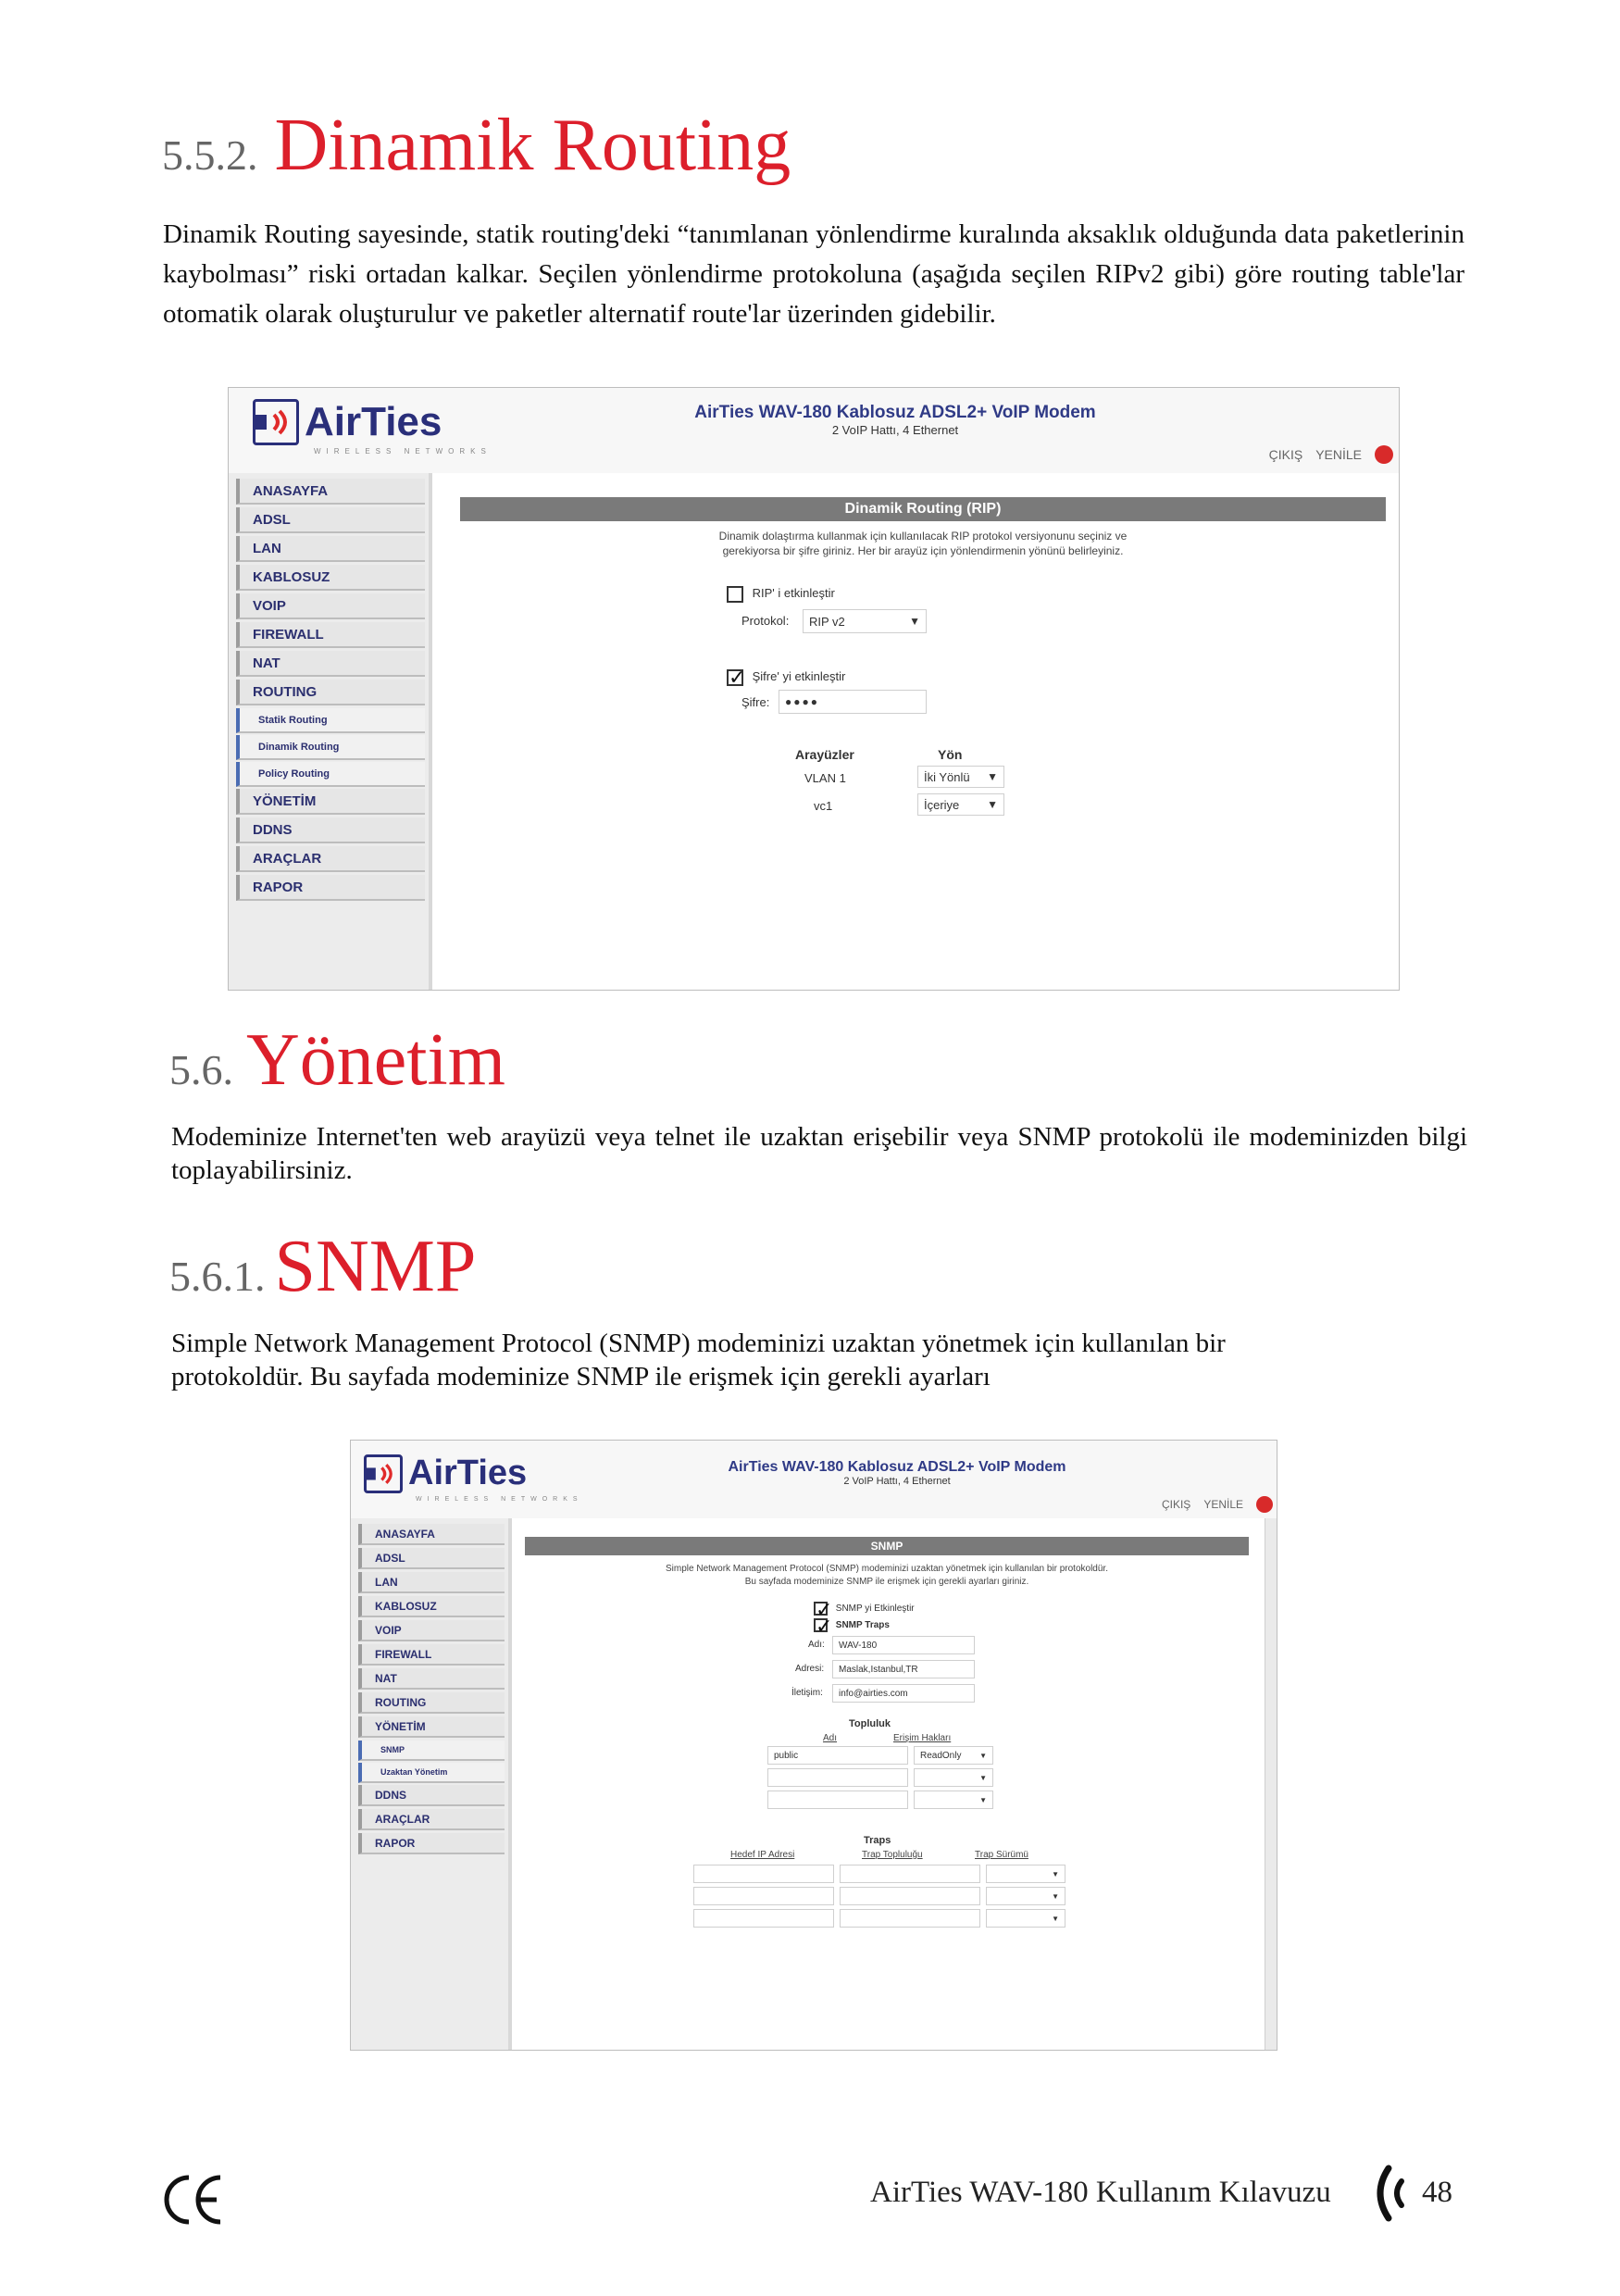  I want to click on logo-subtitle: WIRELESS NETWORKS, so click(499, 1499).